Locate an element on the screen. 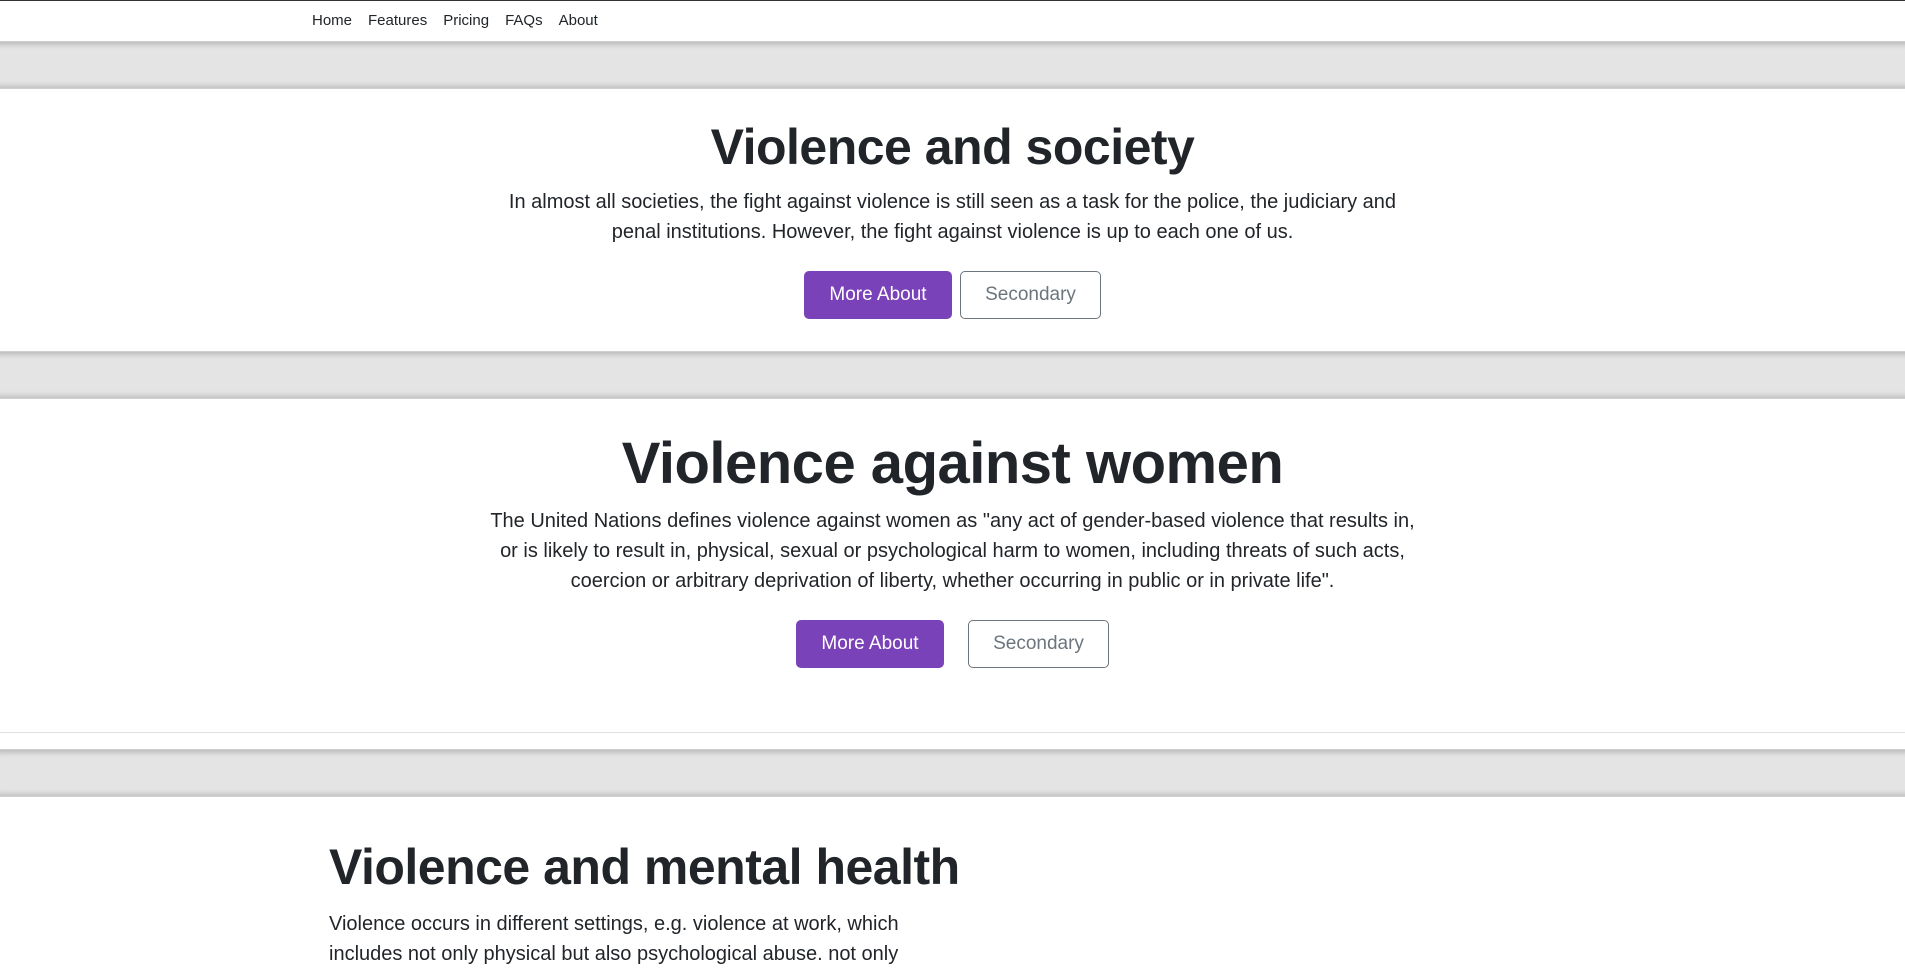  secondary-button-society: Secondary is located at coordinates (1030, 295).